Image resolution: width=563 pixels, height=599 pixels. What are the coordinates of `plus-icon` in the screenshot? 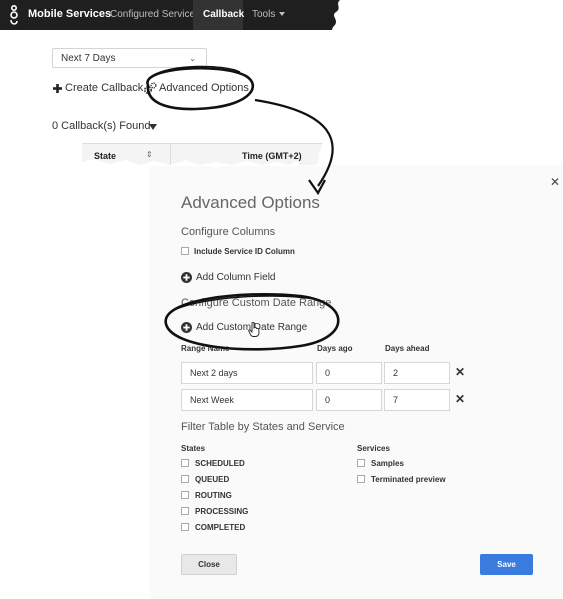 It's located at (57, 88).